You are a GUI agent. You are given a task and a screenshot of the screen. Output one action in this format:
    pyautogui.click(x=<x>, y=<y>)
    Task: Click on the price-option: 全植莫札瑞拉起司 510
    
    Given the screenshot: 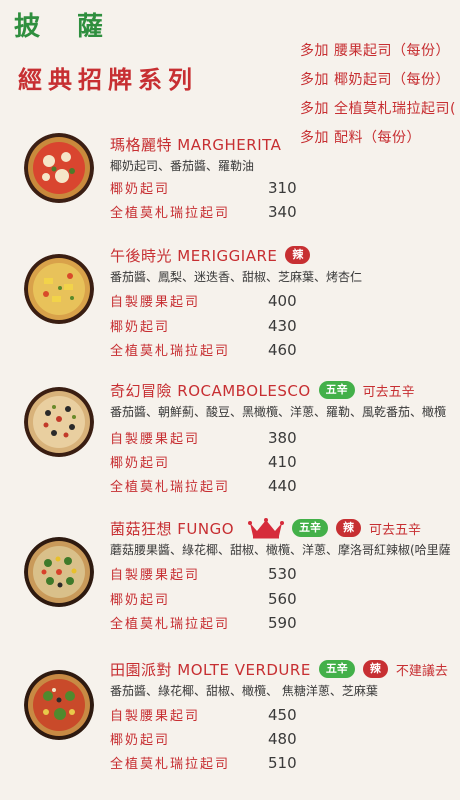 What is the action you would take?
    pyautogui.click(x=220, y=763)
    